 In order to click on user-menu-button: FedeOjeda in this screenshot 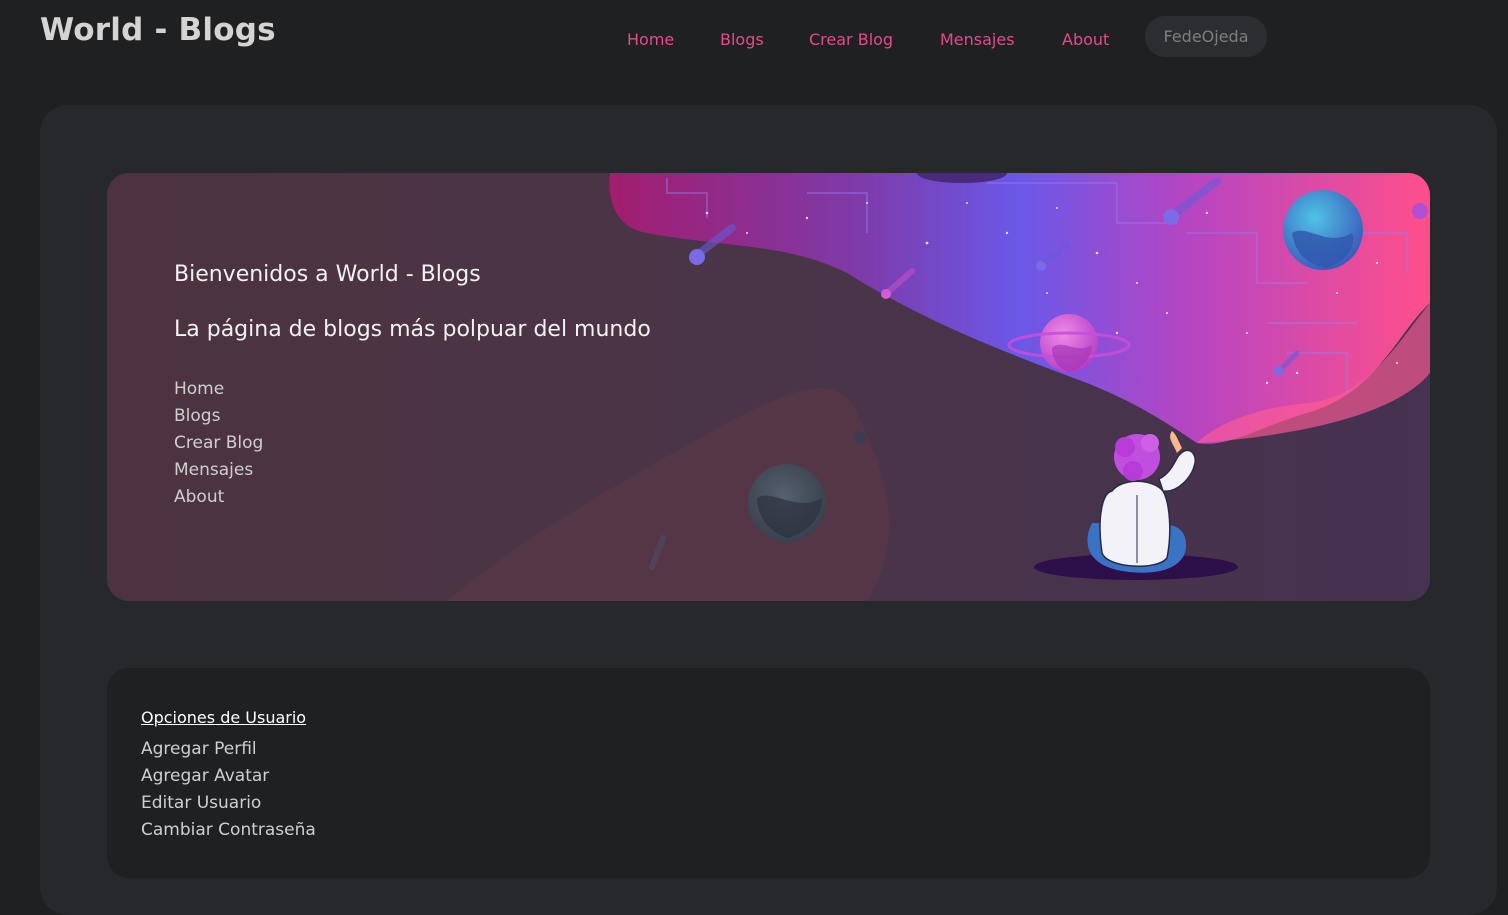, I will do `click(1206, 36)`.